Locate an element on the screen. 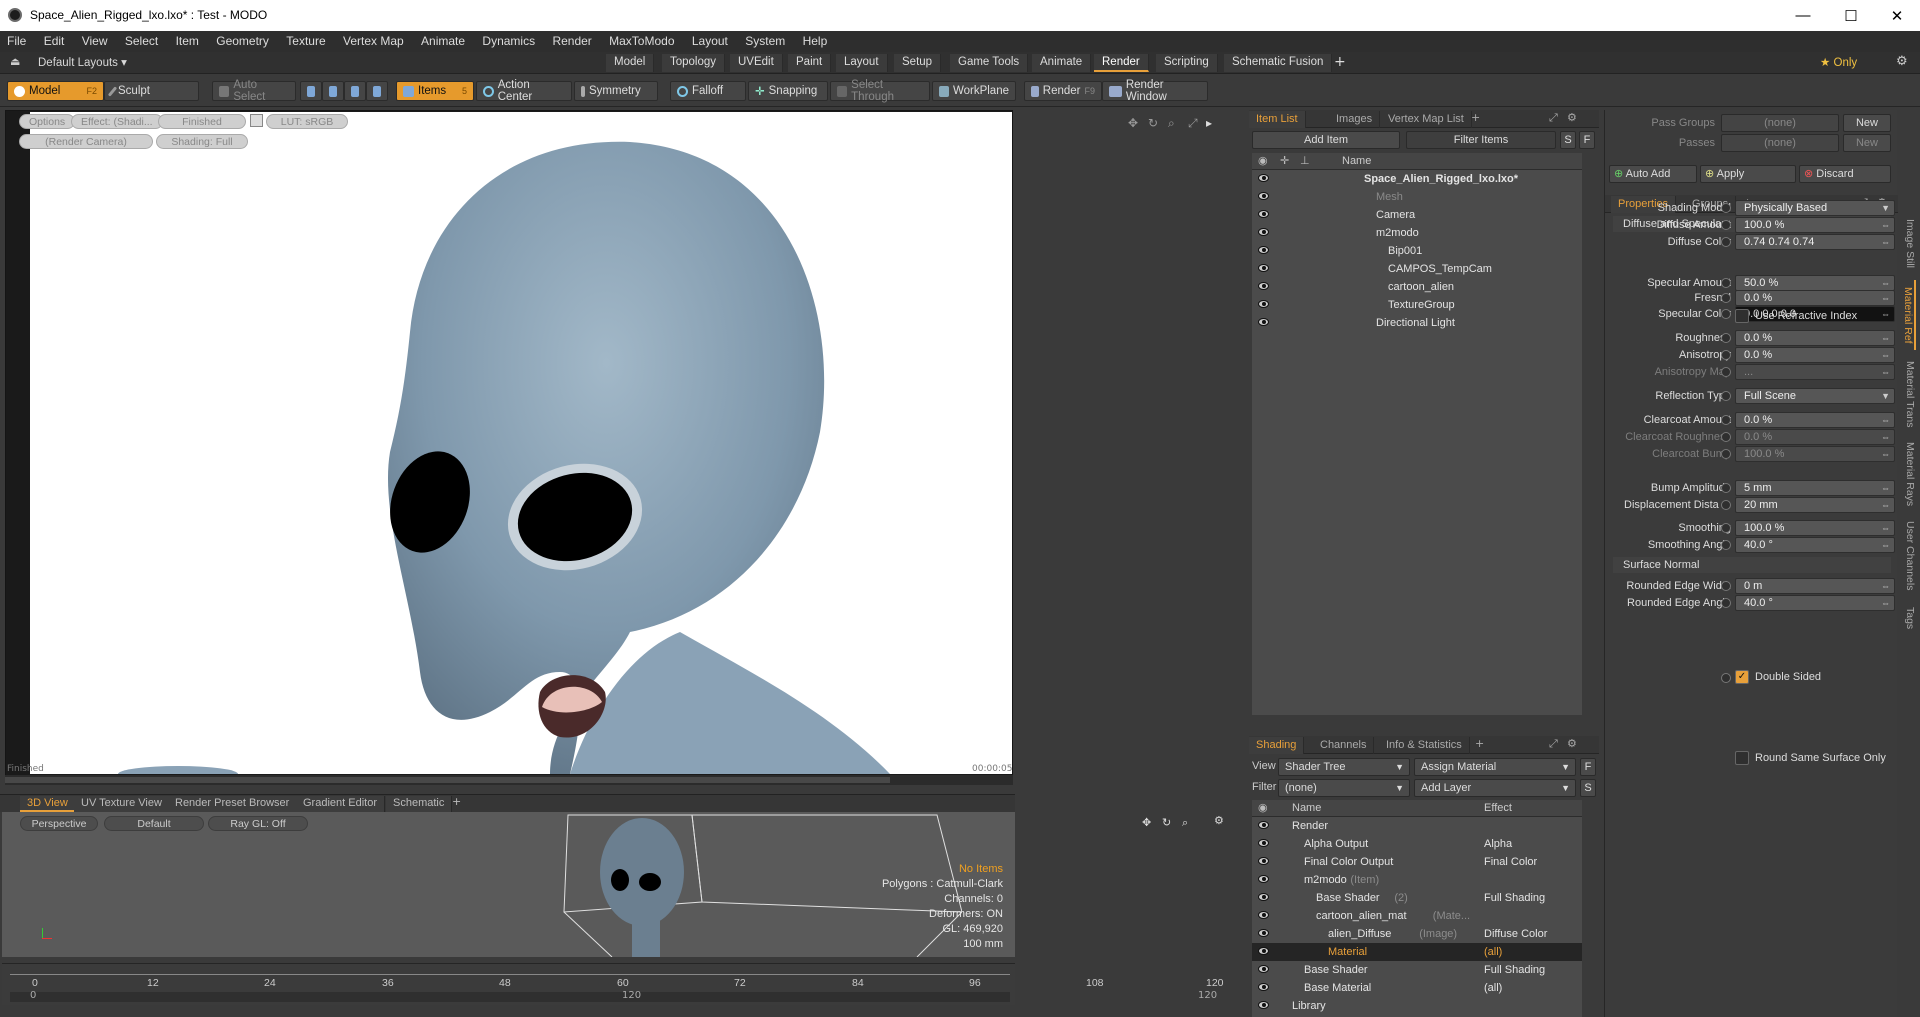 Image resolution: width=1920 pixels, height=1017 pixels. shader-tree-row: alien_Diffuse (Image) Diffuse Color is located at coordinates (1417, 934).